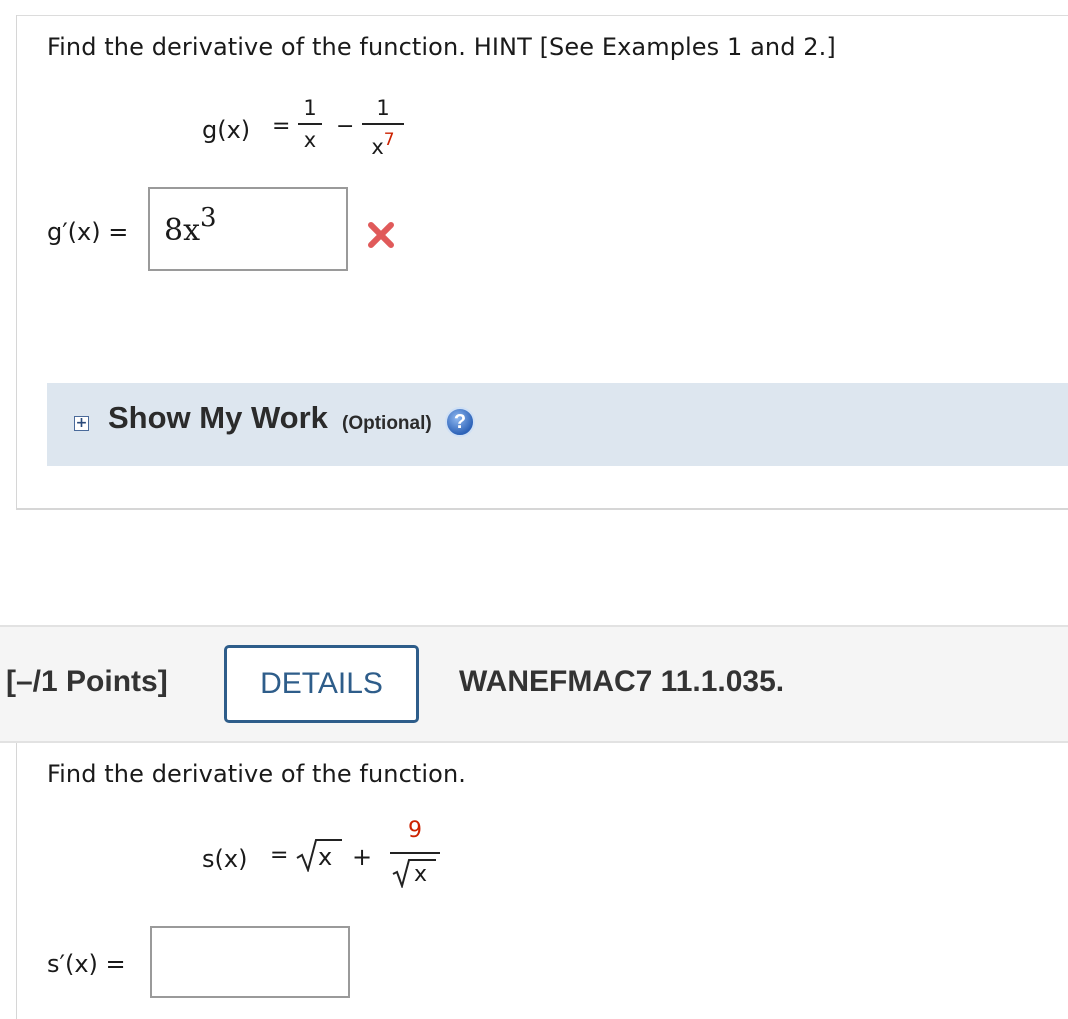 Image resolution: width=1068 pixels, height=1019 pixels. Describe the element at coordinates (460, 422) in the screenshot. I see `help-question-icon: ?` at that location.